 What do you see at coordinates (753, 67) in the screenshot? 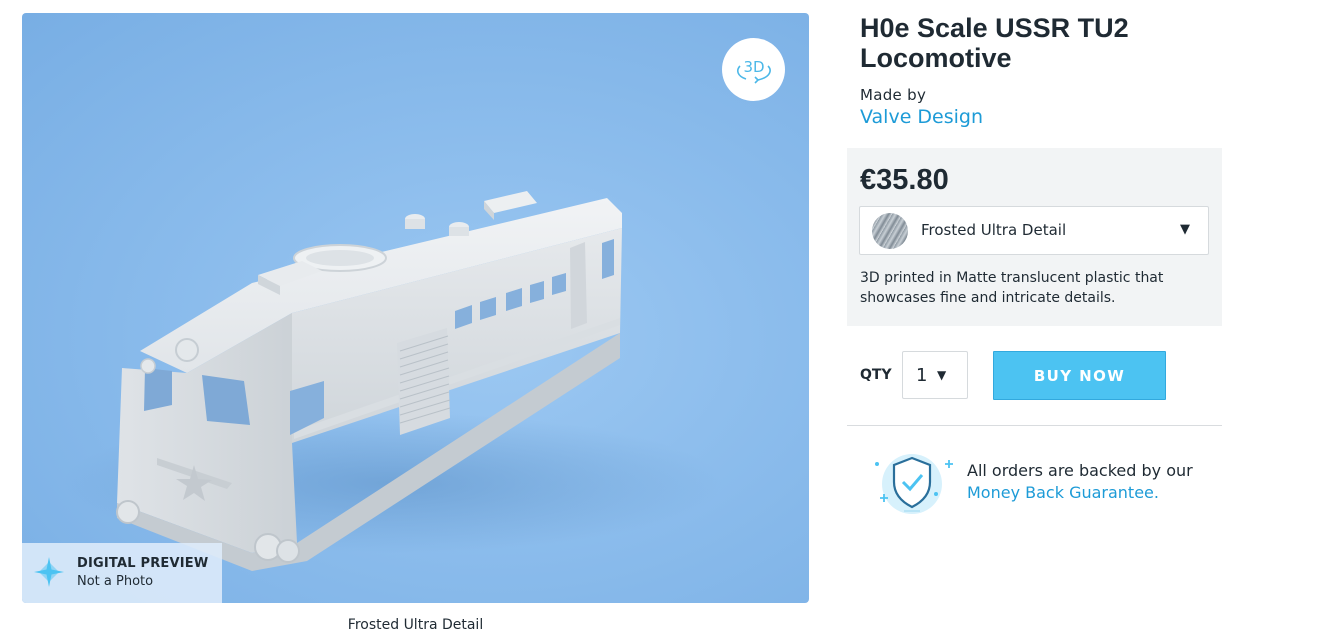
I see `svg-text: 3D` at bounding box center [753, 67].